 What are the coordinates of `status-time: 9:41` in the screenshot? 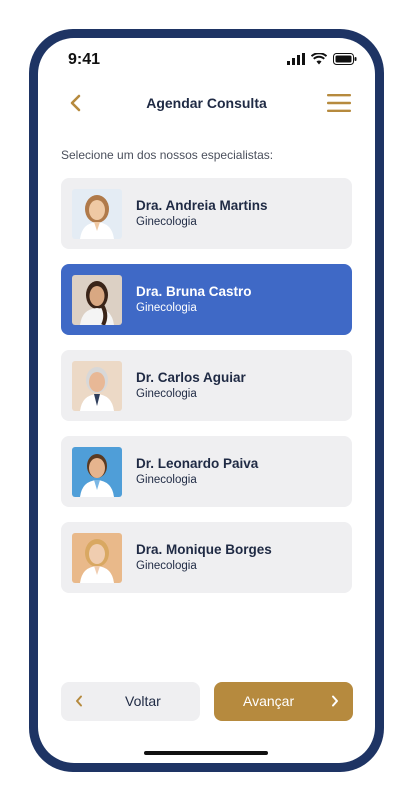 It's located at (84, 59).